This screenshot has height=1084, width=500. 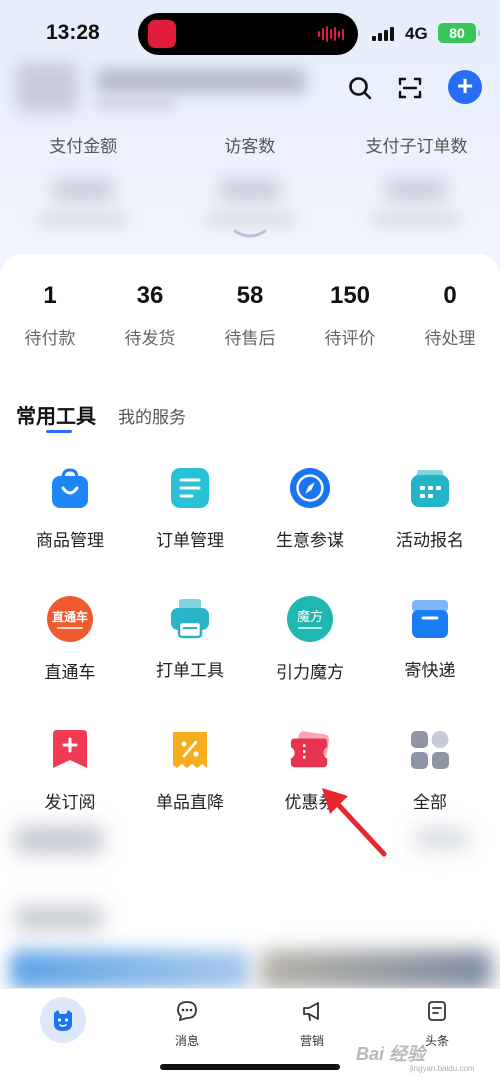 I want to click on shopping-bag-icon, so click(x=70, y=488).